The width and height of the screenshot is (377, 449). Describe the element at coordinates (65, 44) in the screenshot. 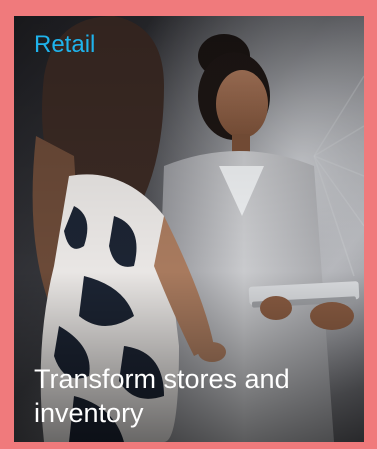

I see `tile-category-label: Retail` at that location.